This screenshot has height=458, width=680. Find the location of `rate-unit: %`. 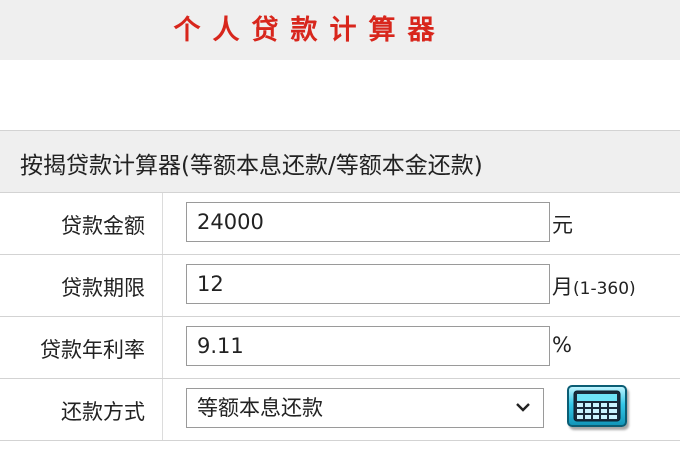

rate-unit: % is located at coordinates (562, 345).